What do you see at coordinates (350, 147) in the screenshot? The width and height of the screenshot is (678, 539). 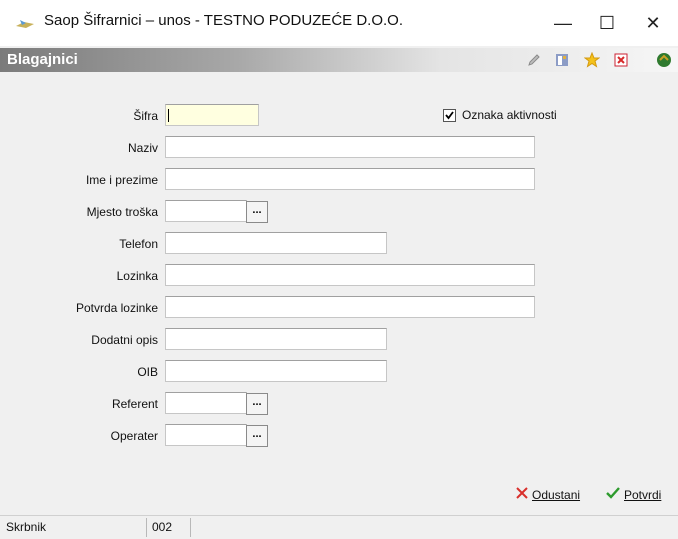 I see `naziv-field` at bounding box center [350, 147].